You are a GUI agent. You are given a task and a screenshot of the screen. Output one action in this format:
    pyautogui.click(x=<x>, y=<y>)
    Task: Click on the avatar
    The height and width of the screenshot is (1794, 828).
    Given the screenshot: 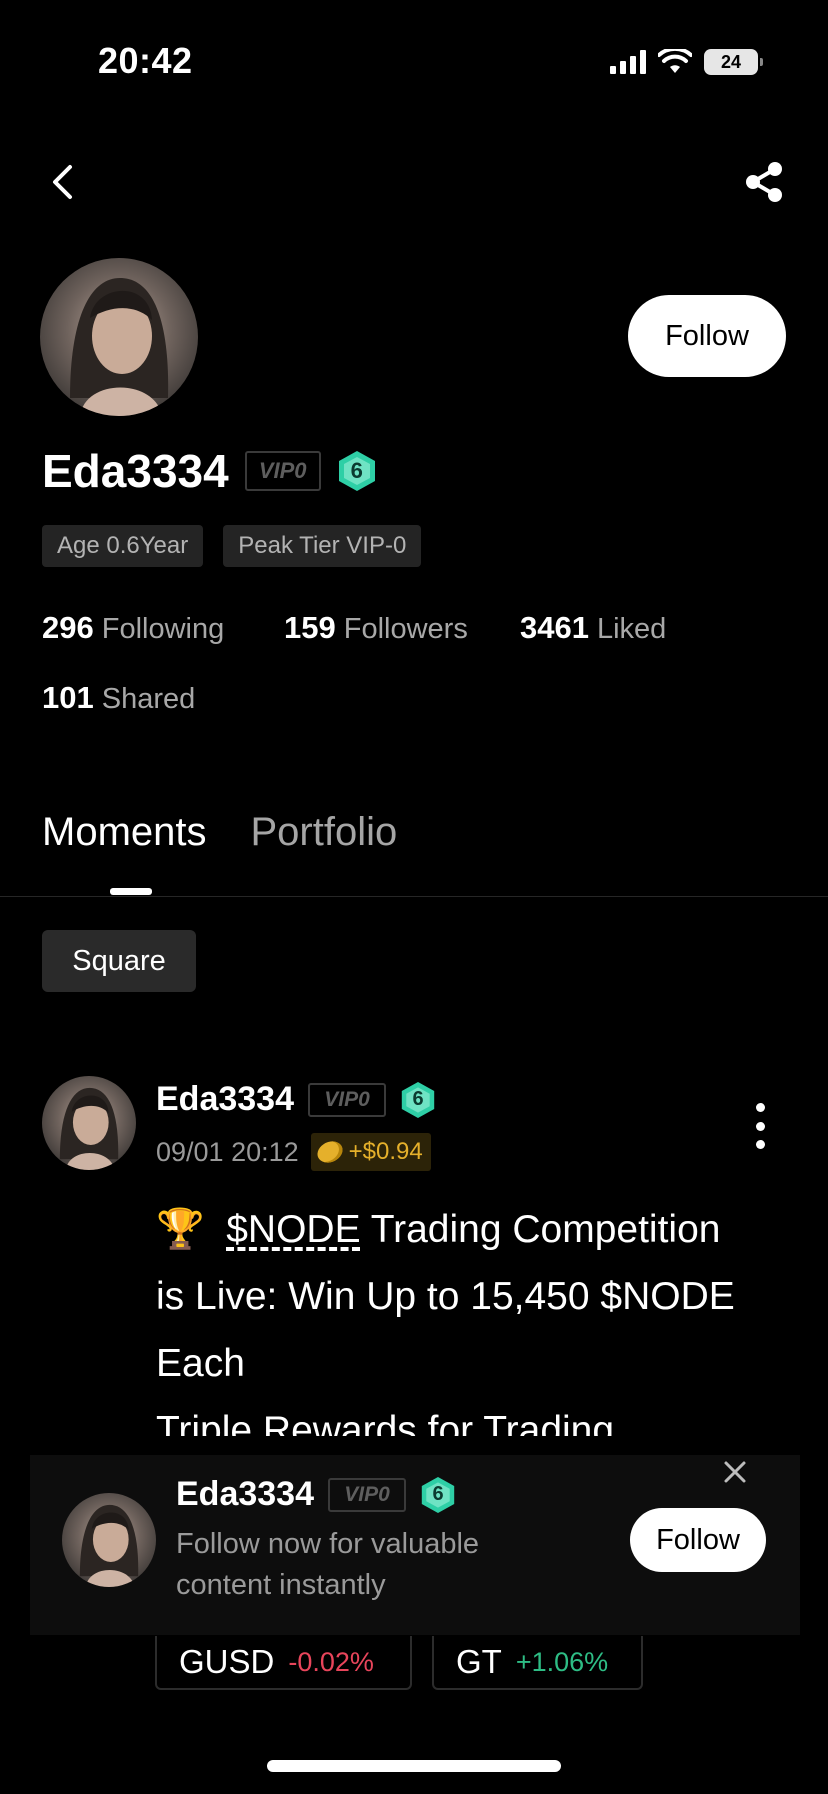 What is the action you would take?
    pyautogui.click(x=119, y=337)
    